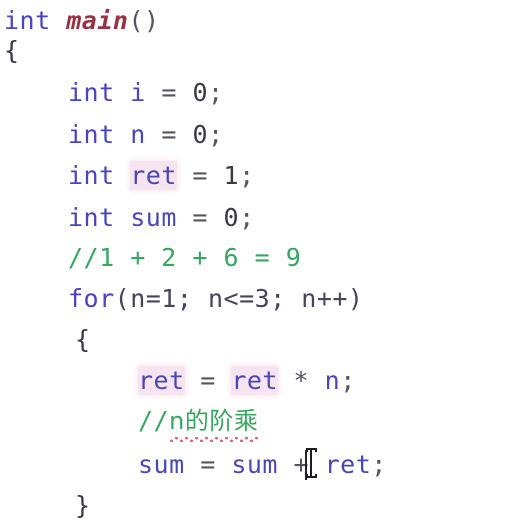  I want to click on code-line: int sum = 0;, so click(161, 218).